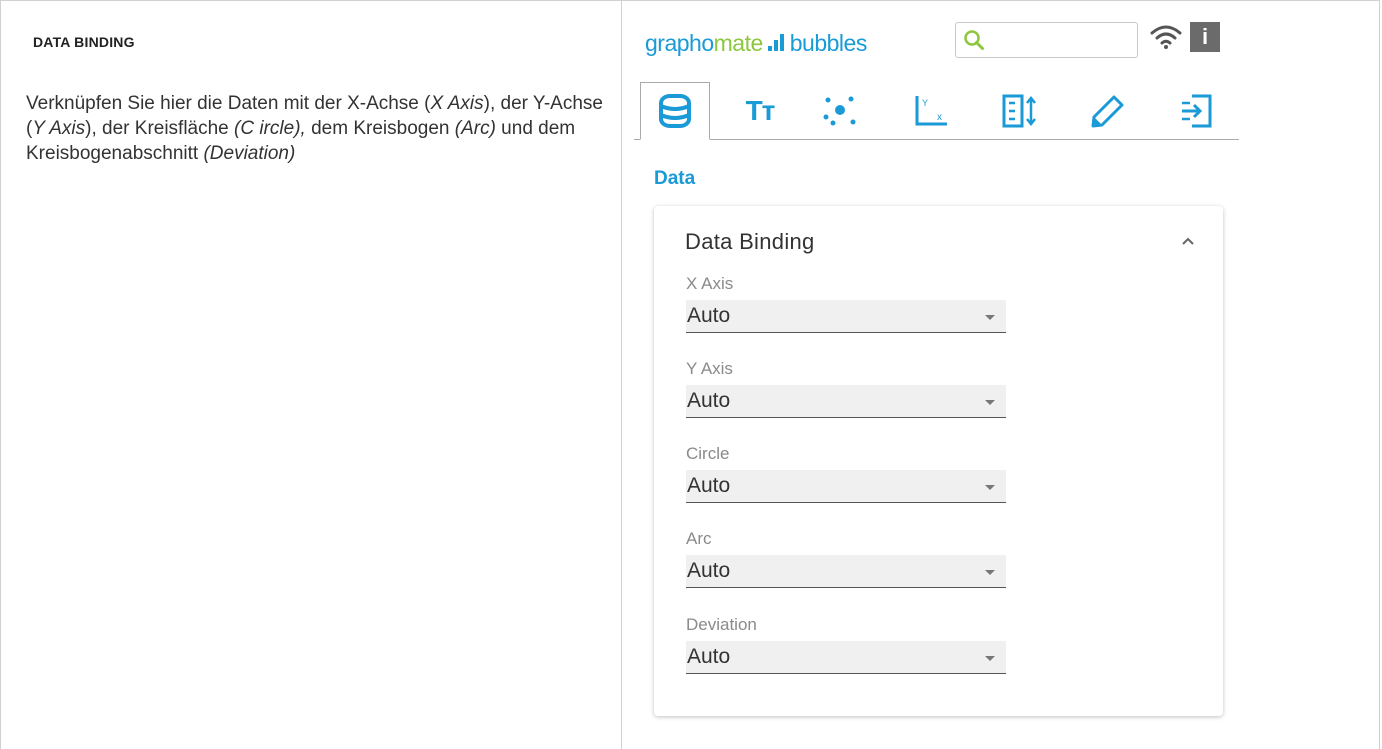  What do you see at coordinates (621, 374) in the screenshot?
I see `column-divider` at bounding box center [621, 374].